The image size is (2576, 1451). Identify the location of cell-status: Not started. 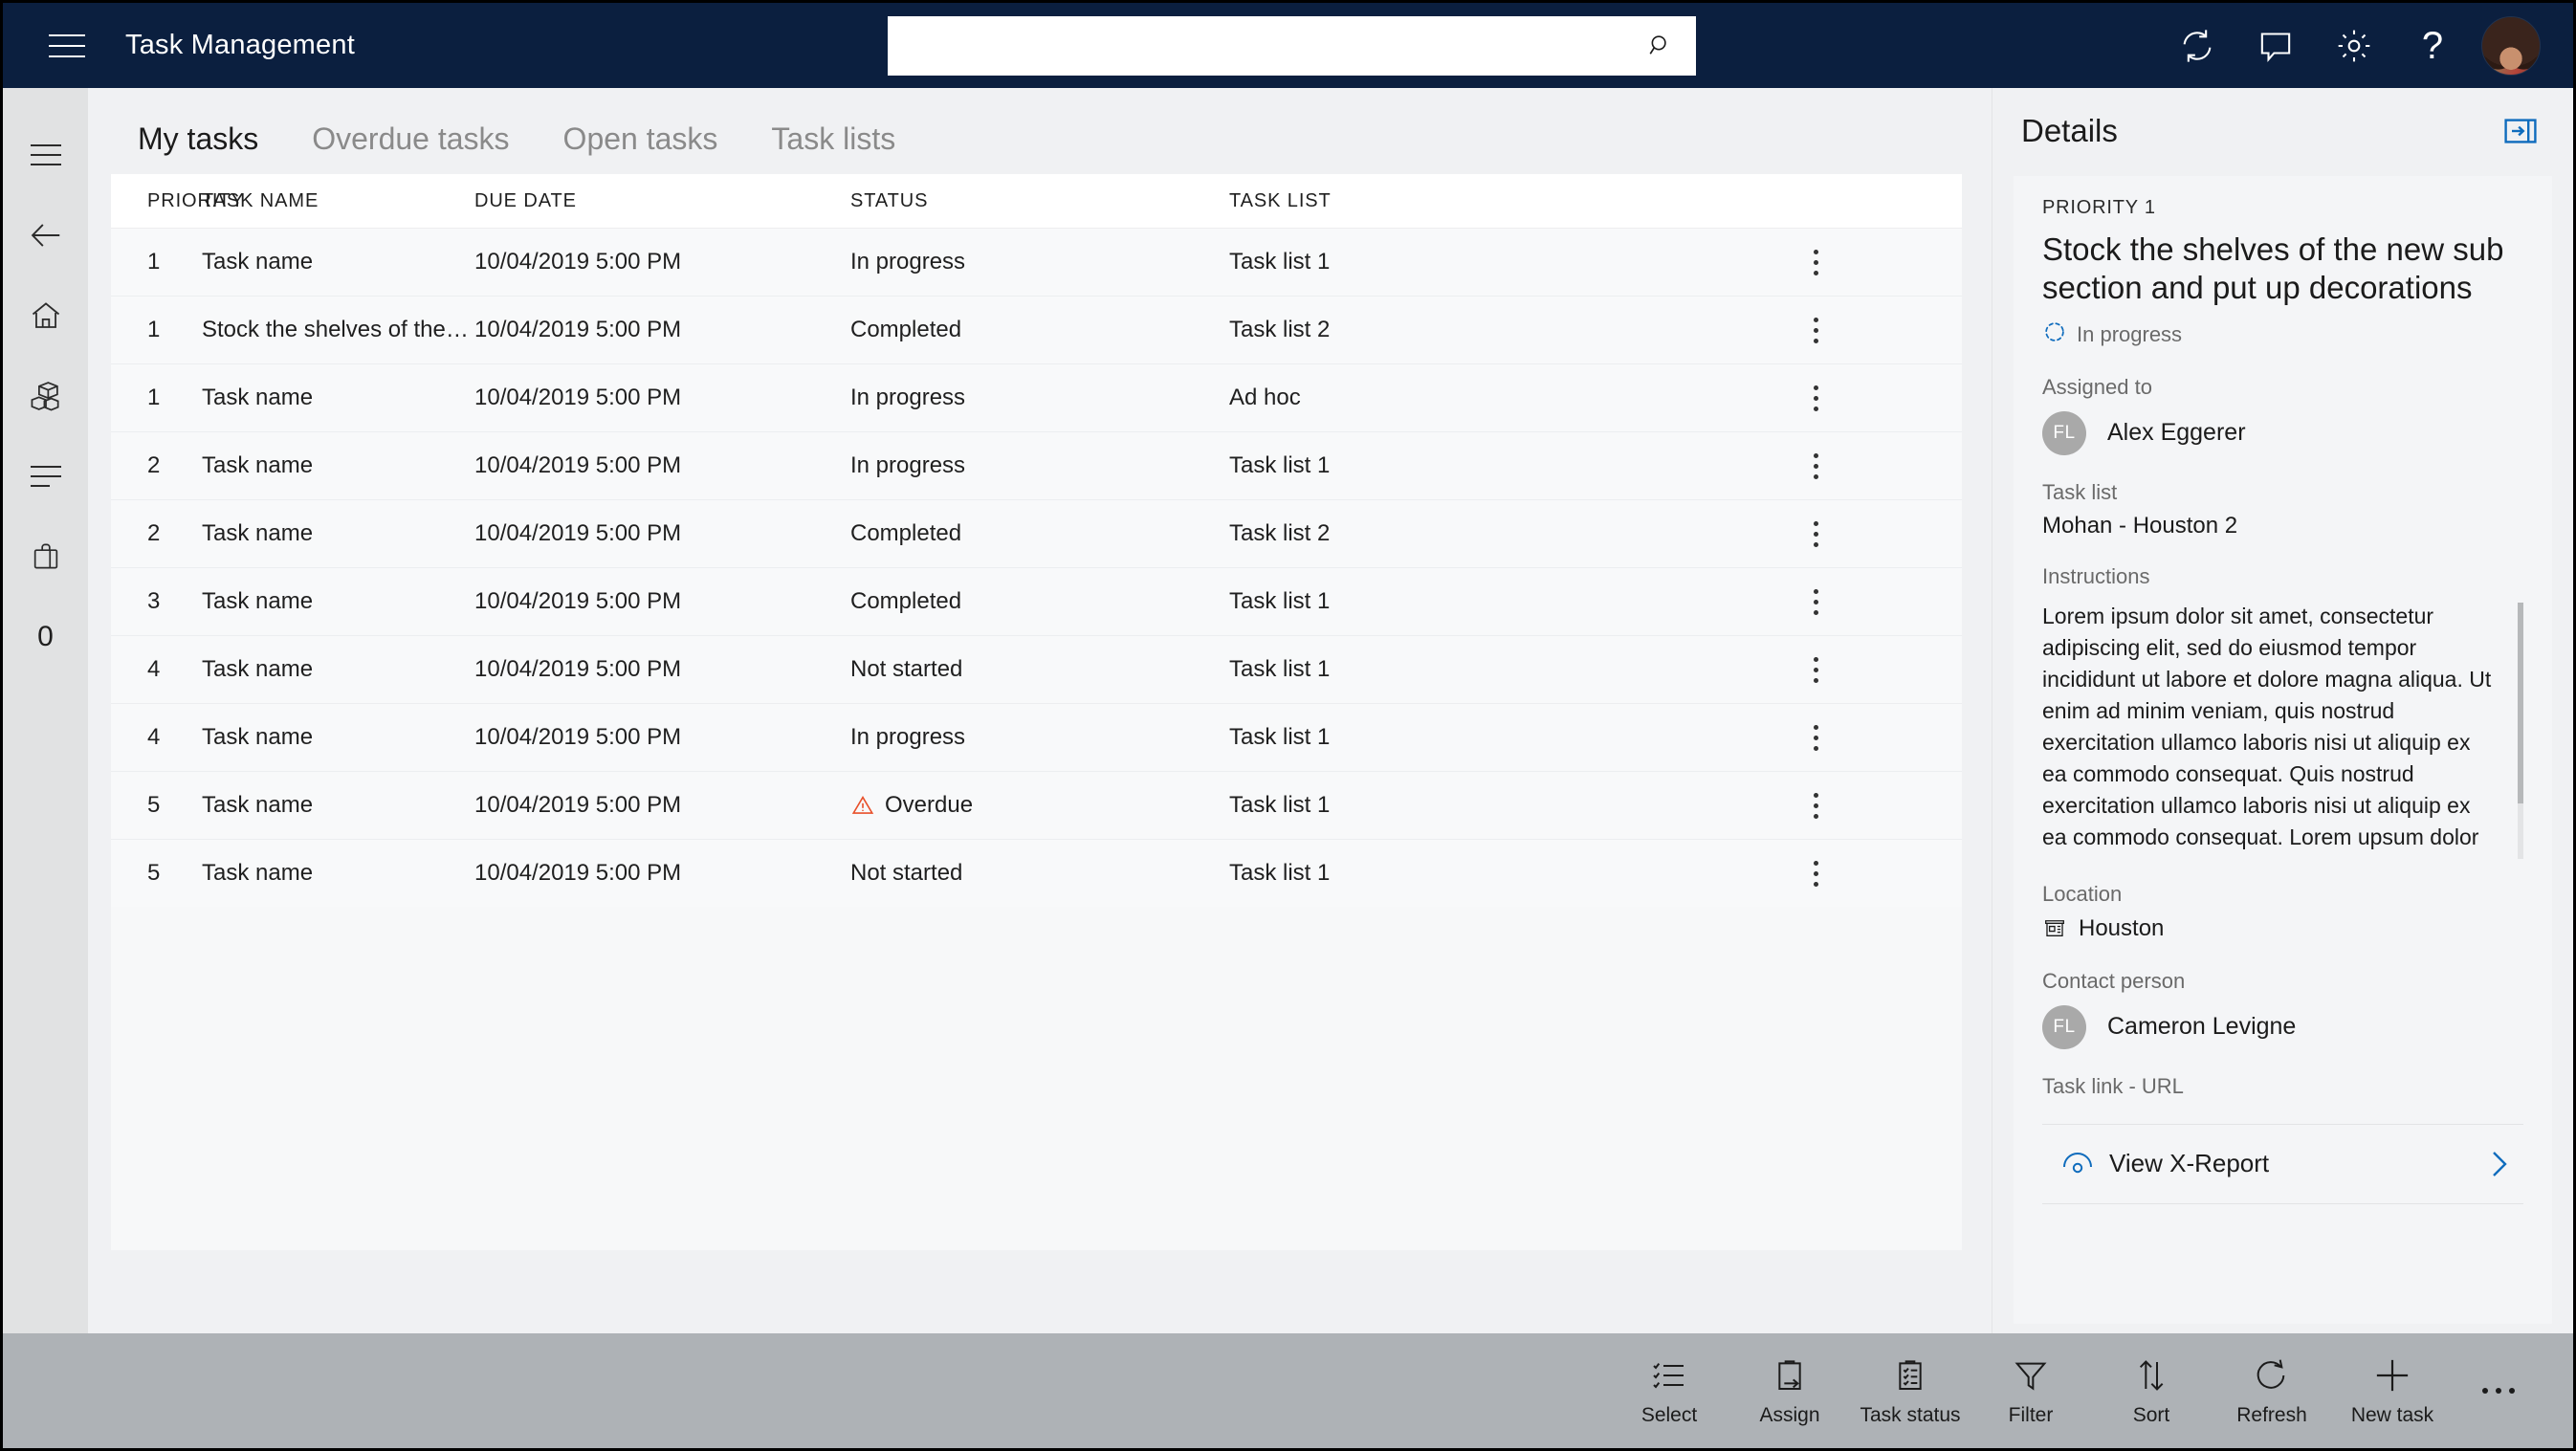
(1039, 873).